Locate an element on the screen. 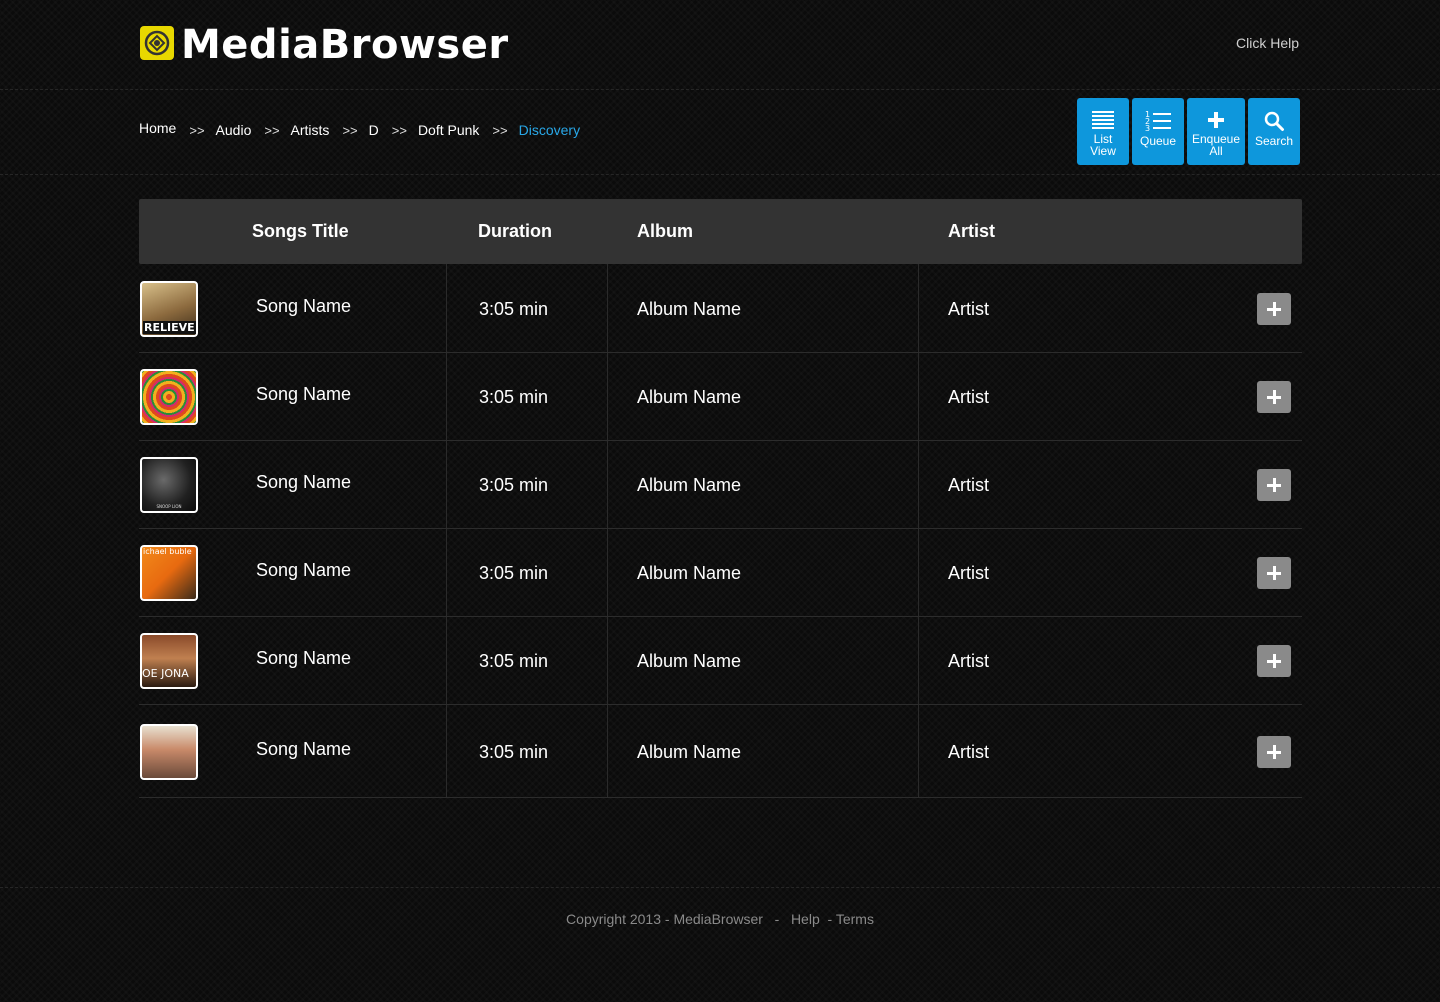  album-cover: ichael buble is located at coordinates (169, 573).